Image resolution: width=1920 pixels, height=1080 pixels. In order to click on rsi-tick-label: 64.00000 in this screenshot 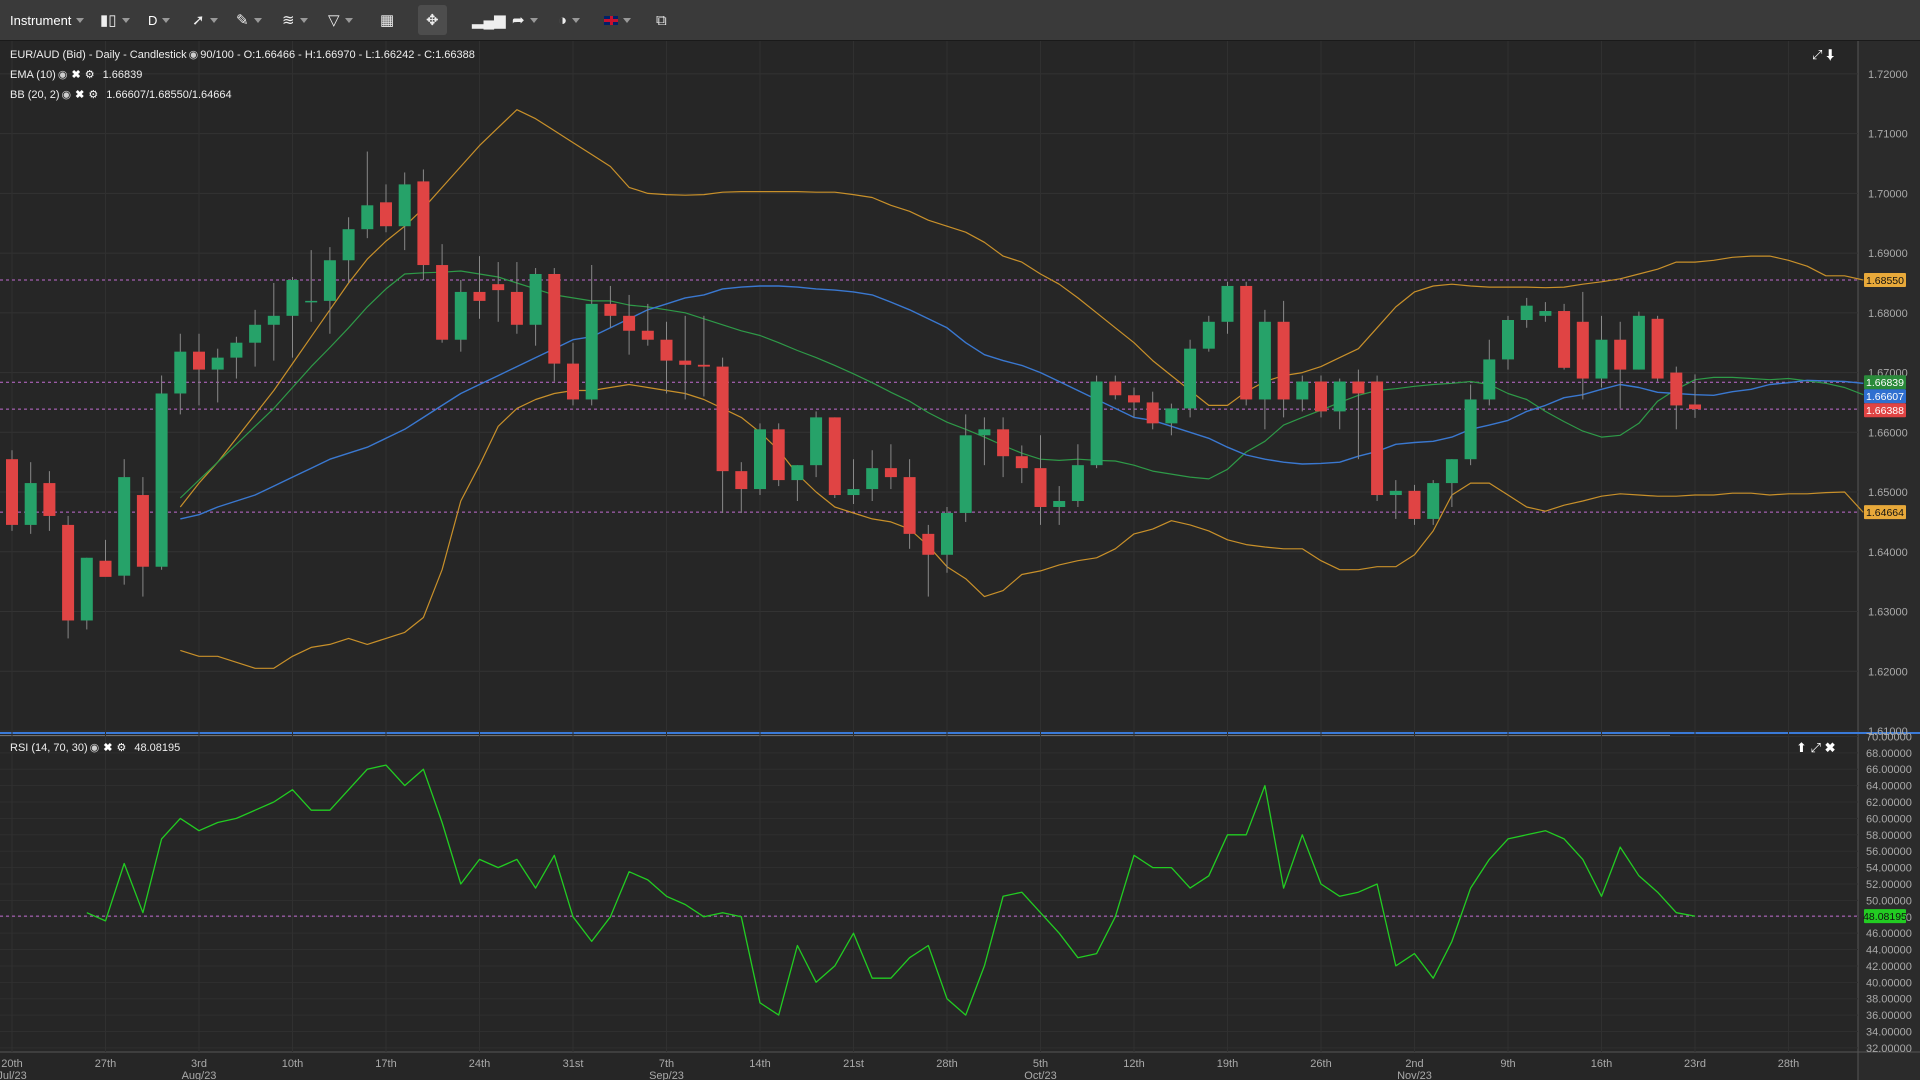, I will do `click(1889, 787)`.